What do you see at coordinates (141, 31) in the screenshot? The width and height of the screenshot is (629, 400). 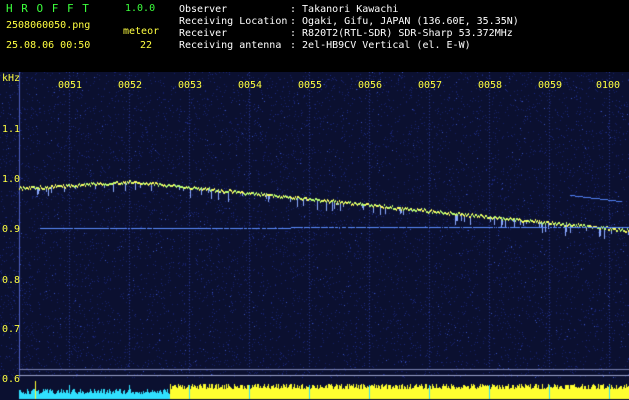 I see `meteor-label: meteor` at bounding box center [141, 31].